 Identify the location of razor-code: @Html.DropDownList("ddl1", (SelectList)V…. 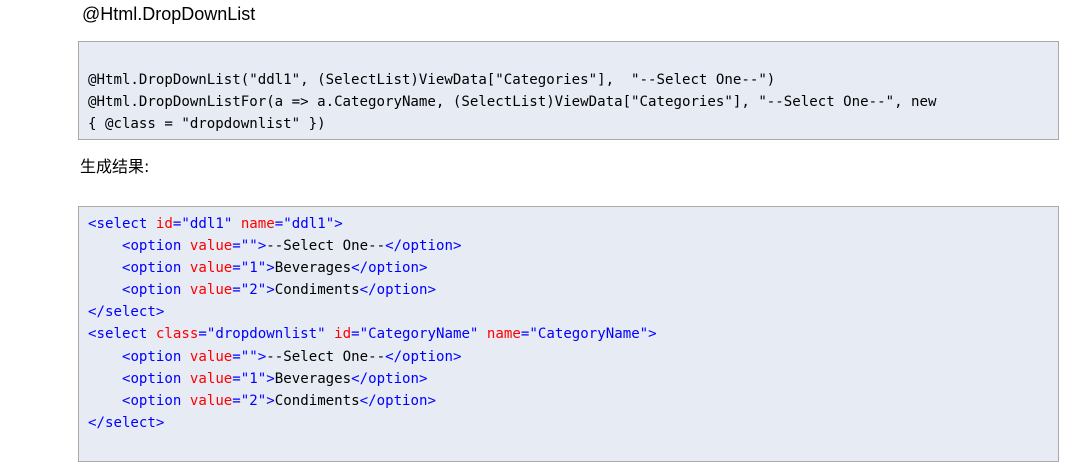
(573, 102).